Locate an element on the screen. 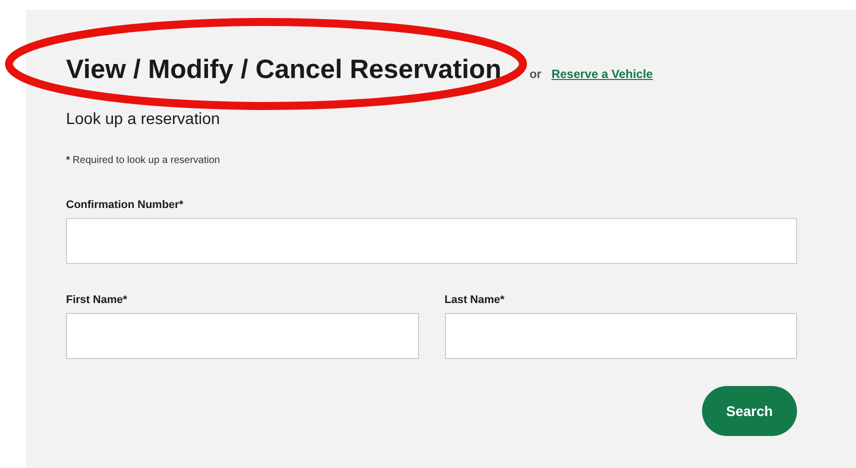 Image resolution: width=856 pixels, height=468 pixels. field-label: First Name* is located at coordinates (97, 300).